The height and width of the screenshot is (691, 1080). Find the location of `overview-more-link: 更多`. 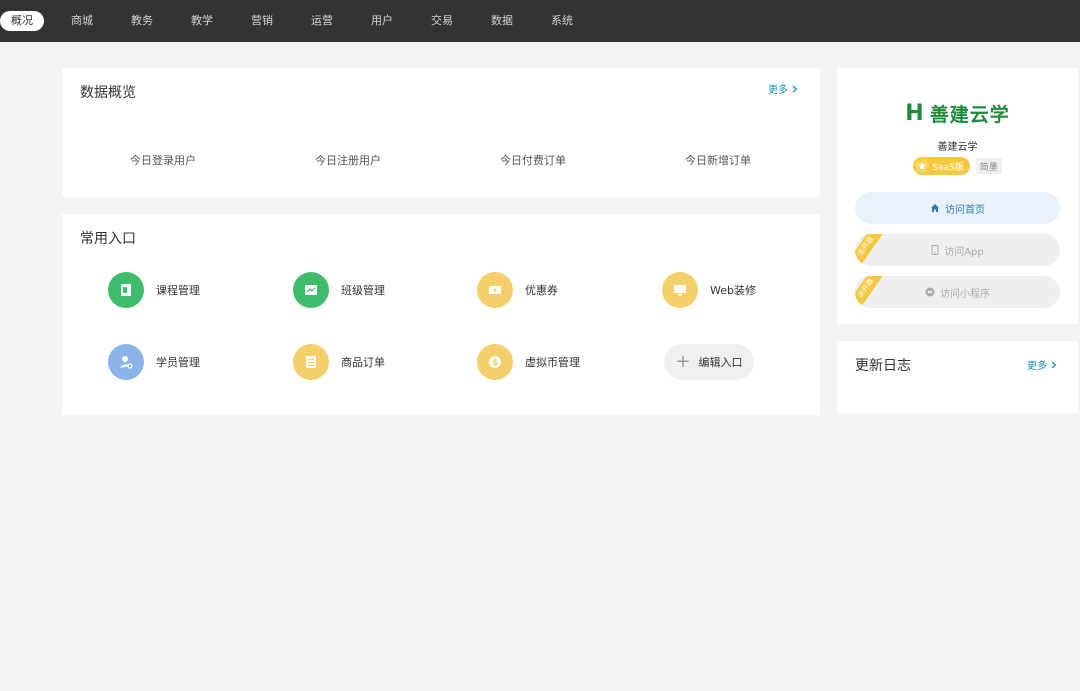

overview-more-link: 更多 is located at coordinates (783, 88).